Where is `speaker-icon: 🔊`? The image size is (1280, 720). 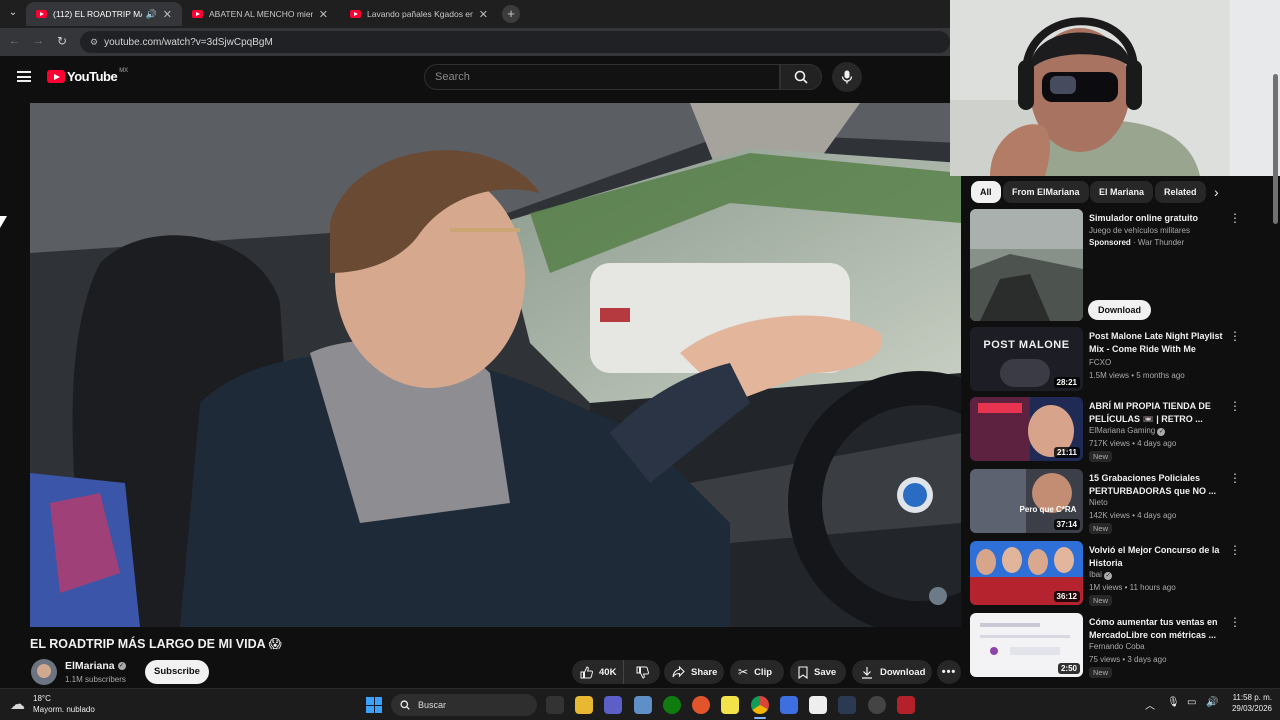
speaker-icon: 🔊 is located at coordinates (151, 14).